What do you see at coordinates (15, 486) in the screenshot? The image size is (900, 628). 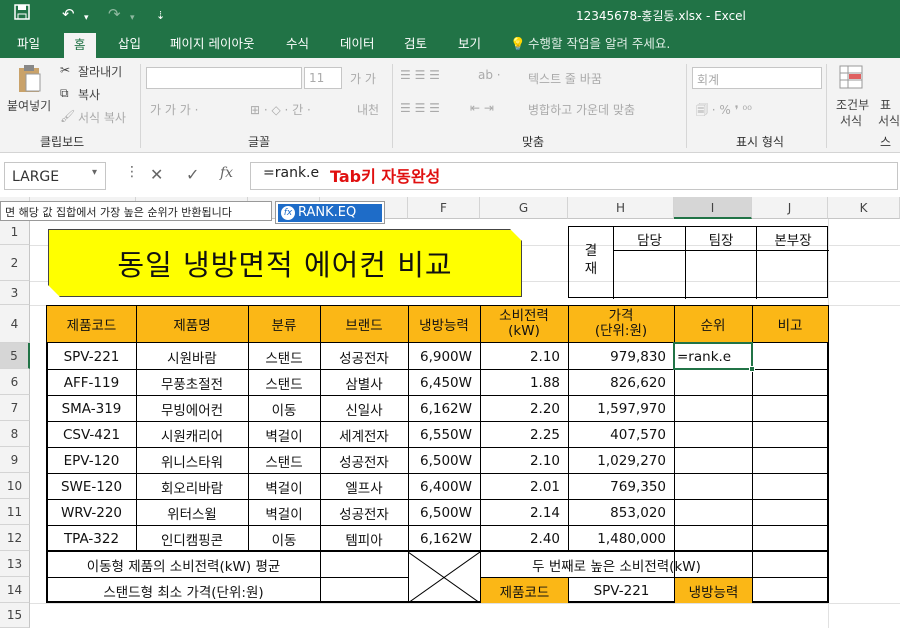 I see `row-header: 10` at bounding box center [15, 486].